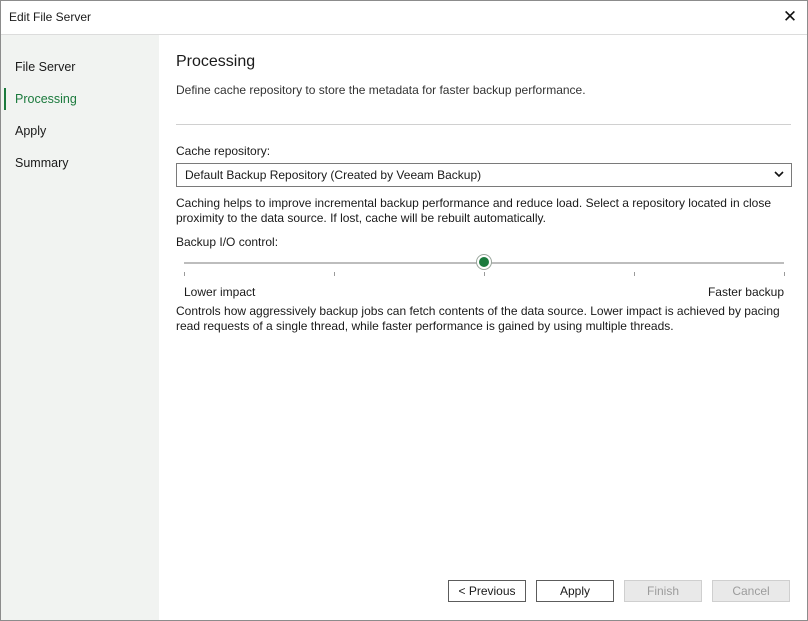 Image resolution: width=808 pixels, height=621 pixels. I want to click on step-processing: Processing, so click(46, 99).